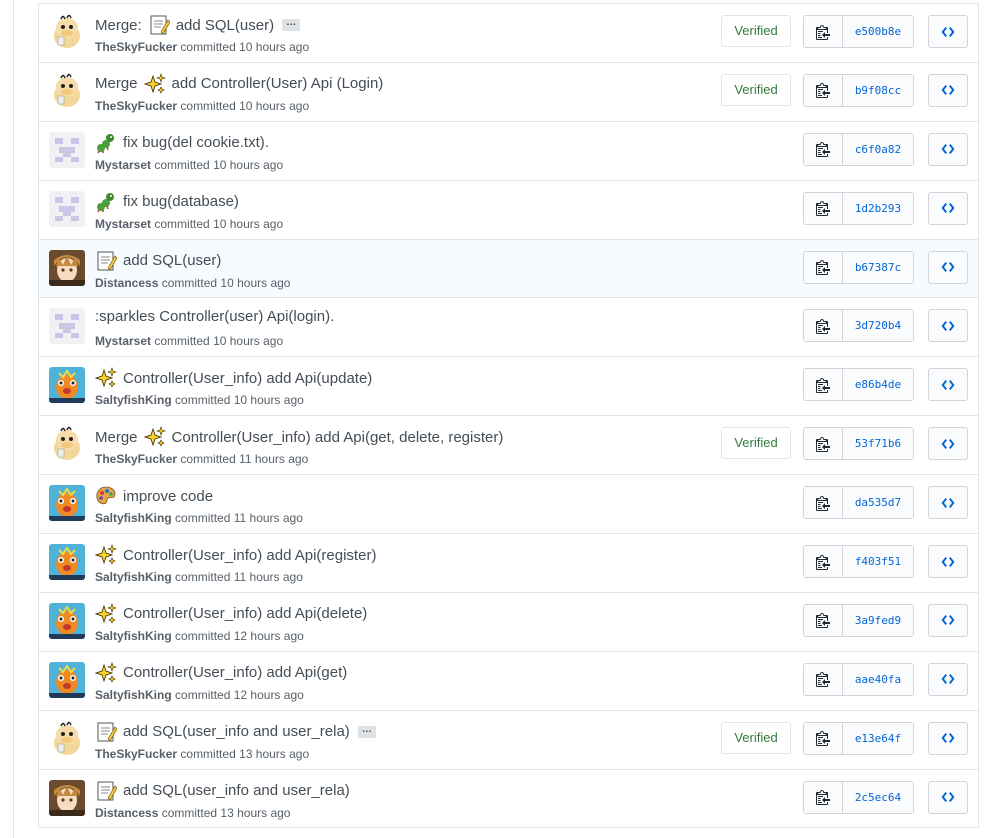 Image resolution: width=992 pixels, height=838 pixels. I want to click on bug-emoji, so click(106, 202).